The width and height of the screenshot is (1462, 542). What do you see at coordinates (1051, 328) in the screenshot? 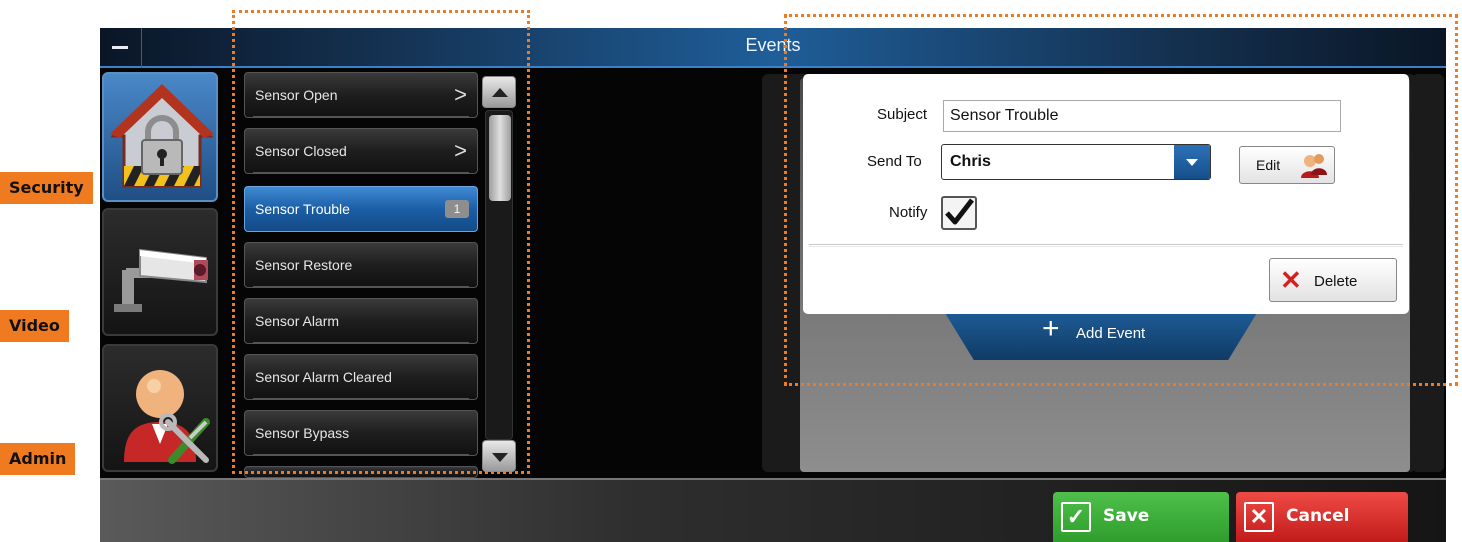
I see `plus-icon: +` at bounding box center [1051, 328].